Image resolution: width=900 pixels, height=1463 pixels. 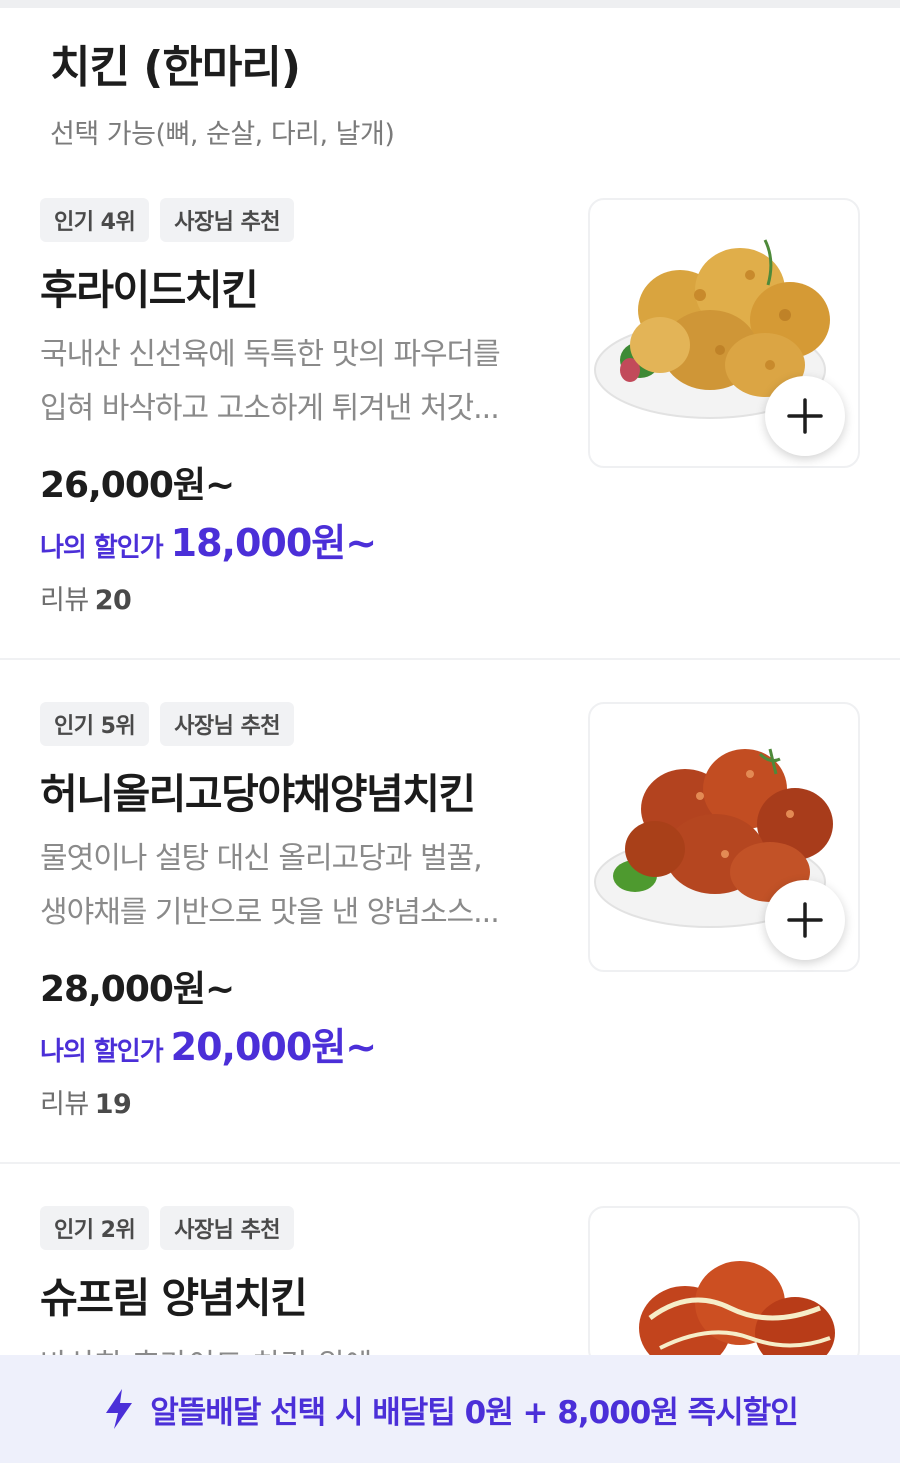 What do you see at coordinates (222, 94) in the screenshot?
I see `section-header: 치킨 (한마리) 선택 가능(뼈, 순살, 다리, 날개)` at bounding box center [222, 94].